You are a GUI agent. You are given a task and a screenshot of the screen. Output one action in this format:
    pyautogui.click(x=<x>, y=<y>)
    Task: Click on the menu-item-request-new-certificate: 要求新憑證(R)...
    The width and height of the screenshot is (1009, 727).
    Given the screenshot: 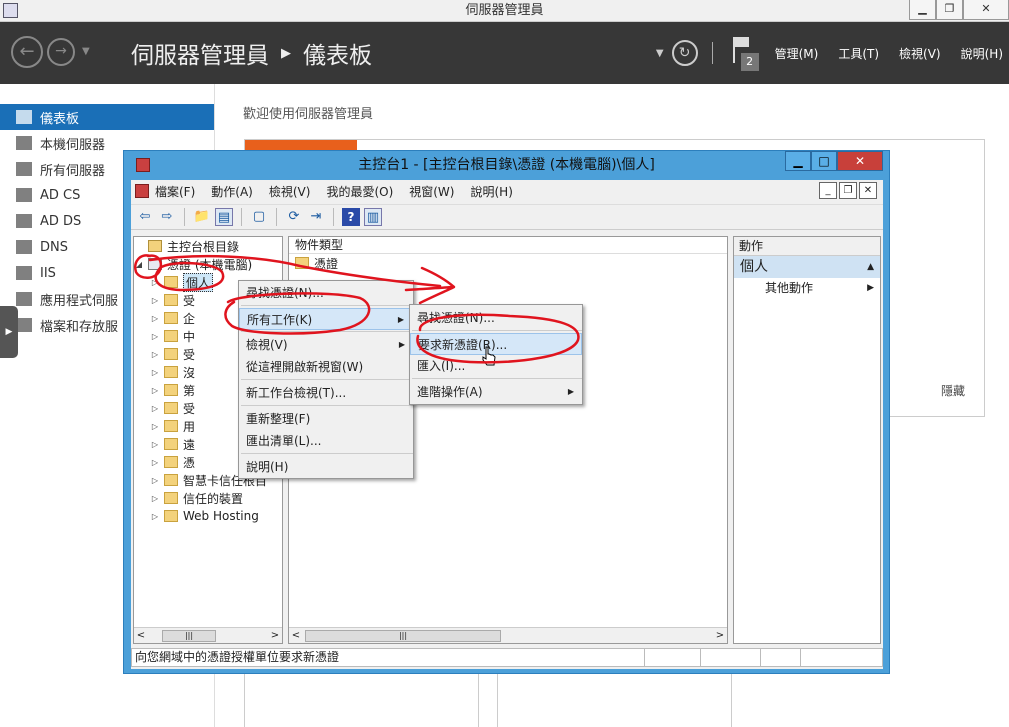 What is the action you would take?
    pyautogui.click(x=496, y=344)
    